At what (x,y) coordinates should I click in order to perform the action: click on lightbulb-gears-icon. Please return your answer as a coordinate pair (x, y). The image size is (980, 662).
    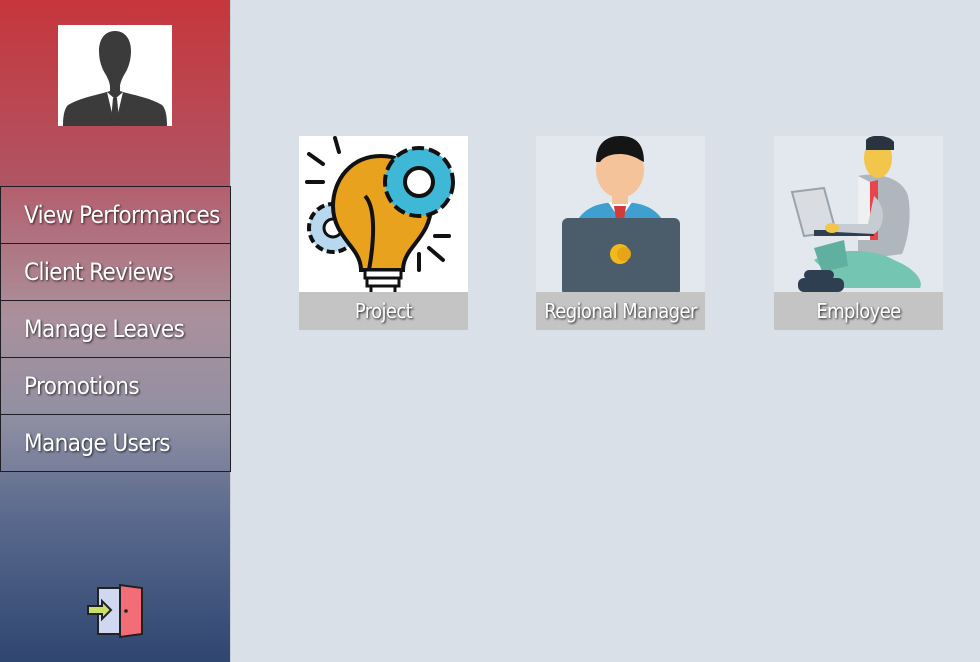
    Looking at the image, I should click on (383, 216).